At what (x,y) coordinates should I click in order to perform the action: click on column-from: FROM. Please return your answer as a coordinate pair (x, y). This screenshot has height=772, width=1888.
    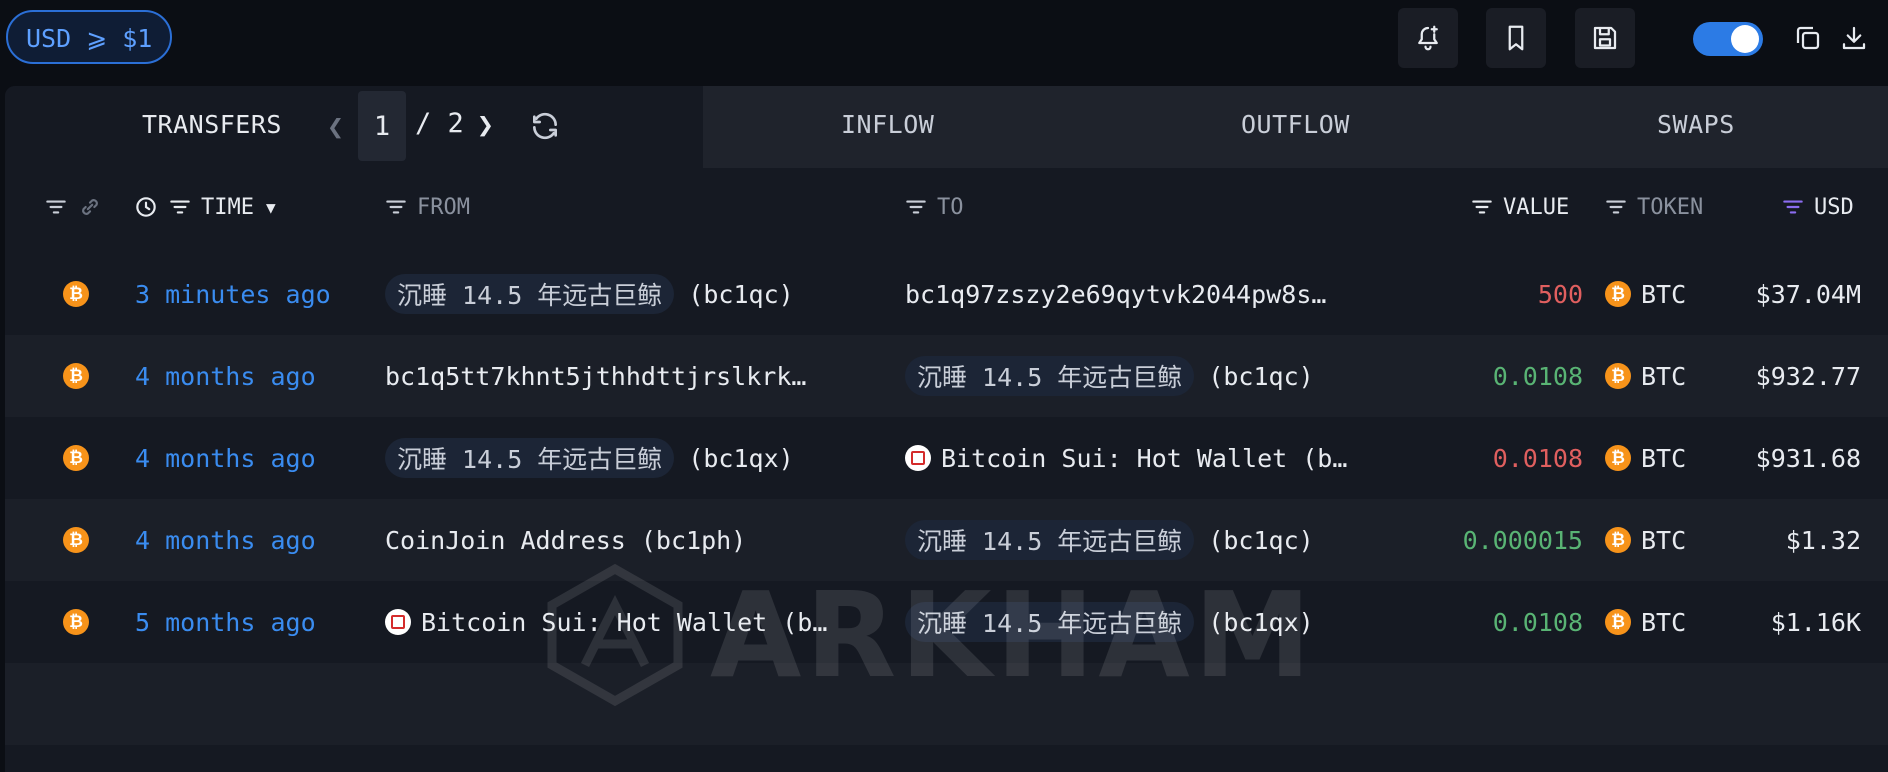
    Looking at the image, I should click on (426, 207).